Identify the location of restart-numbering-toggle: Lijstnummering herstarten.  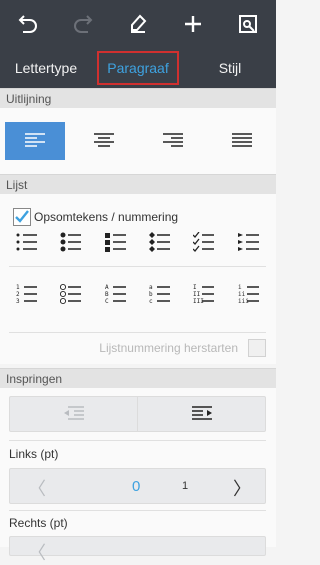
(182, 348).